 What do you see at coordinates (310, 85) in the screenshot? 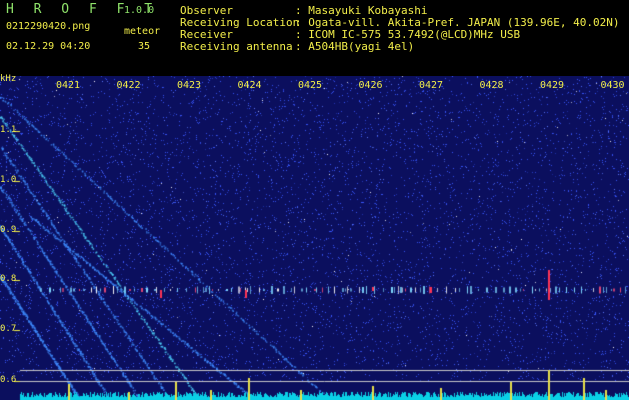
I see `time-label: 0425` at bounding box center [310, 85].